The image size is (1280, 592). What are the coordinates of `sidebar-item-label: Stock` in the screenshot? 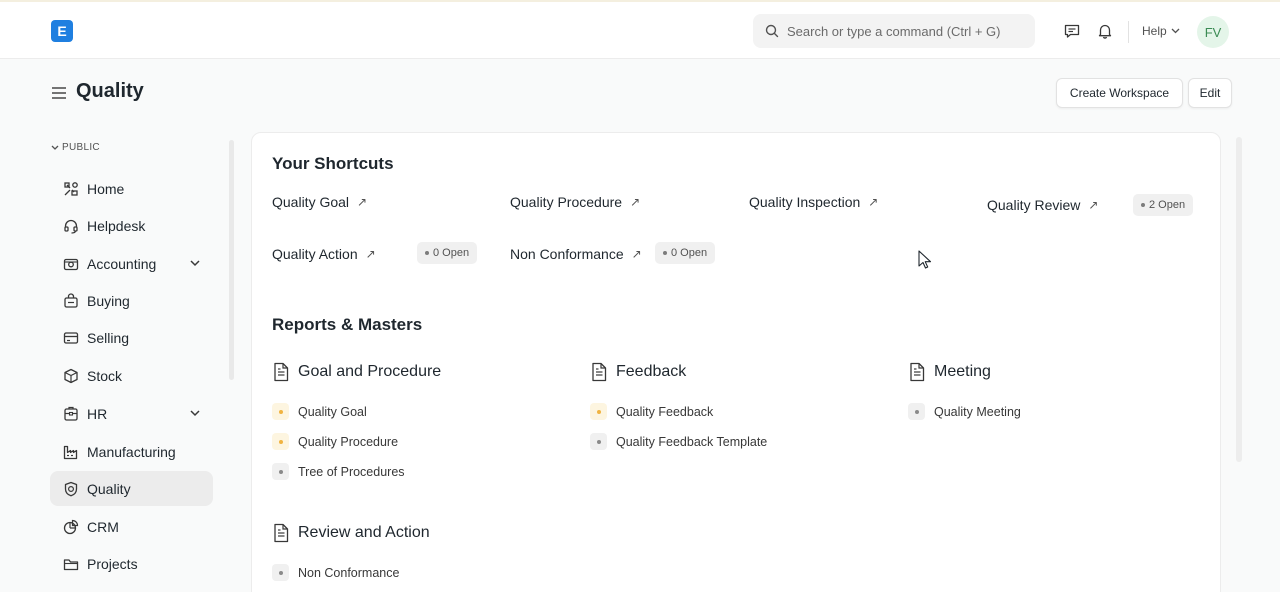 It's located at (105, 375).